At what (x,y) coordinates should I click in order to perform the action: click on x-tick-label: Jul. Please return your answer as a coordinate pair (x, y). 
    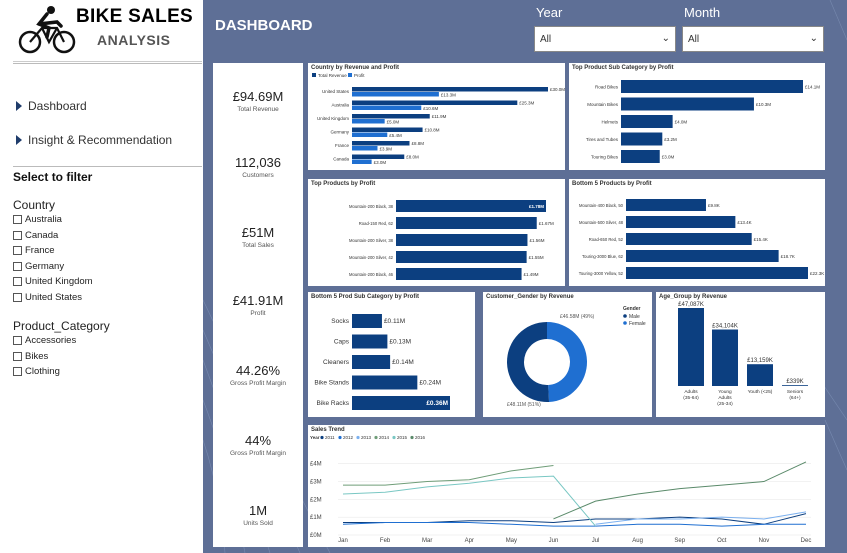
    Looking at the image, I should click on (596, 541).